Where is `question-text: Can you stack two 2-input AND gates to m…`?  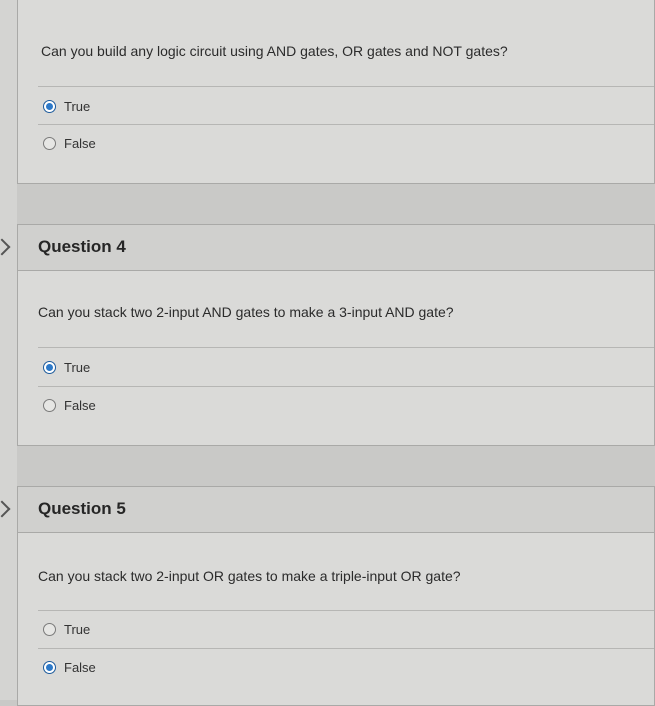
question-text: Can you stack two 2-input AND gates to m… is located at coordinates (246, 312).